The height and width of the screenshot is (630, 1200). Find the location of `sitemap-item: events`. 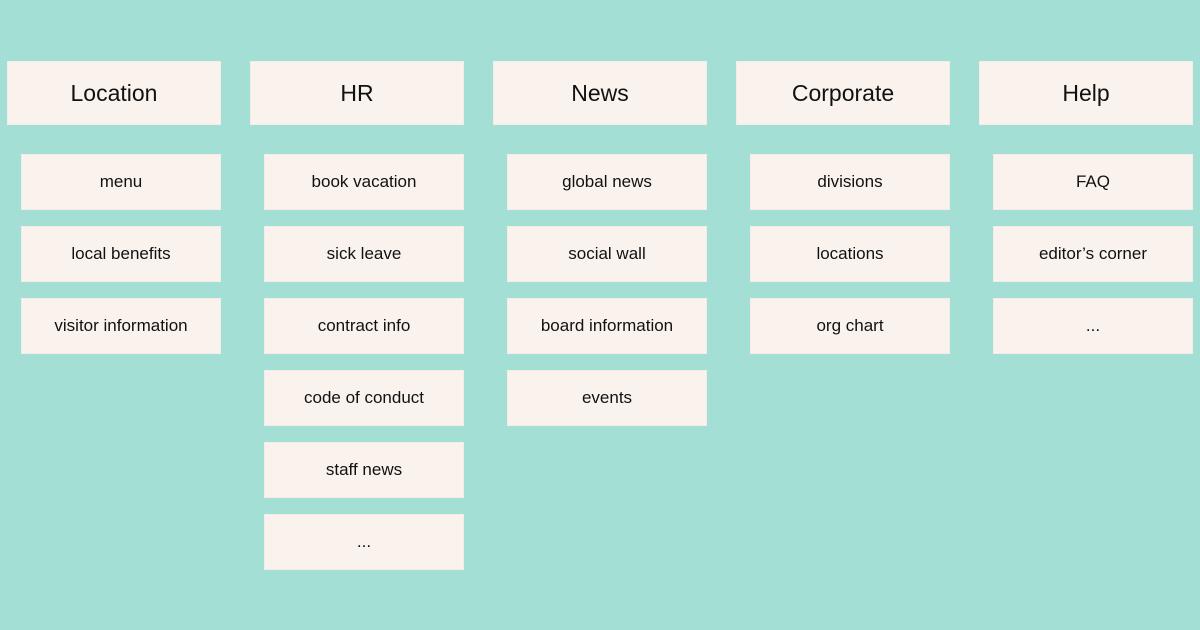

sitemap-item: events is located at coordinates (607, 398).